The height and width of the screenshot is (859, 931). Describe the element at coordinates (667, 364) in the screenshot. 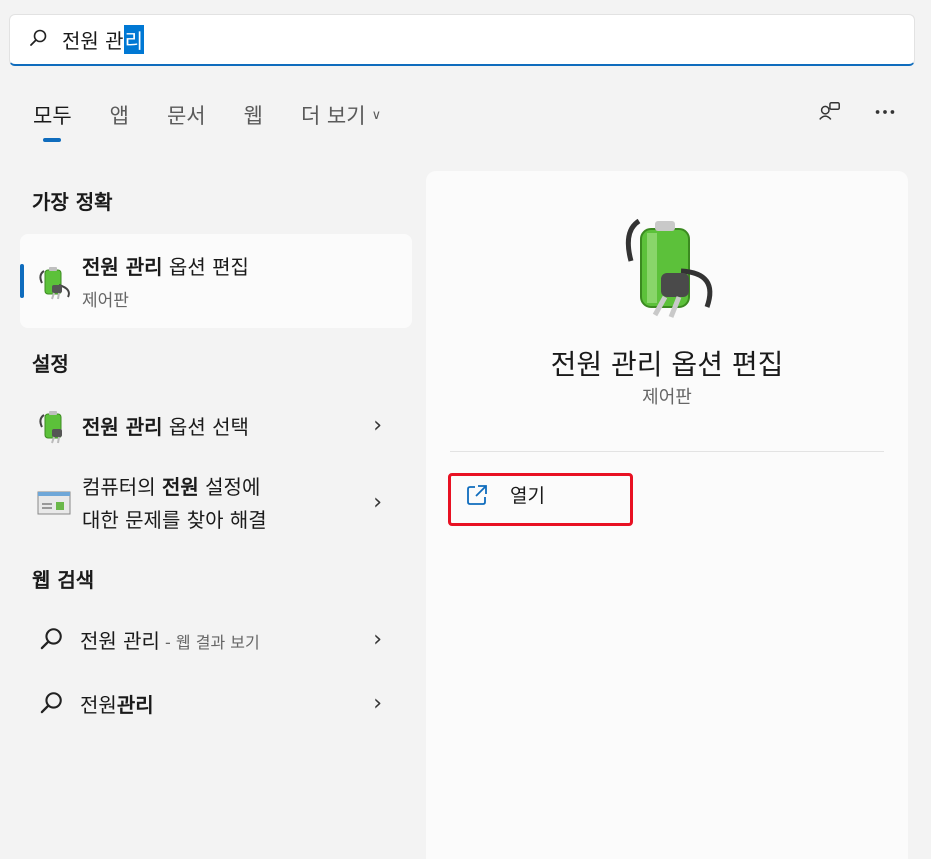

I see `details-title: 전원 관리 옵션 편집` at that location.